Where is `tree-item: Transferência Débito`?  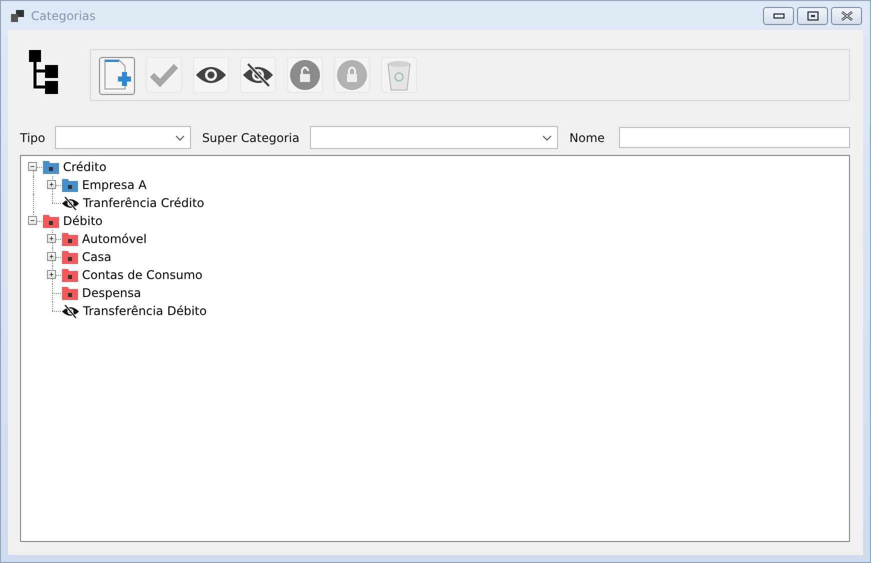
tree-item: Transferência Débito is located at coordinates (145, 311).